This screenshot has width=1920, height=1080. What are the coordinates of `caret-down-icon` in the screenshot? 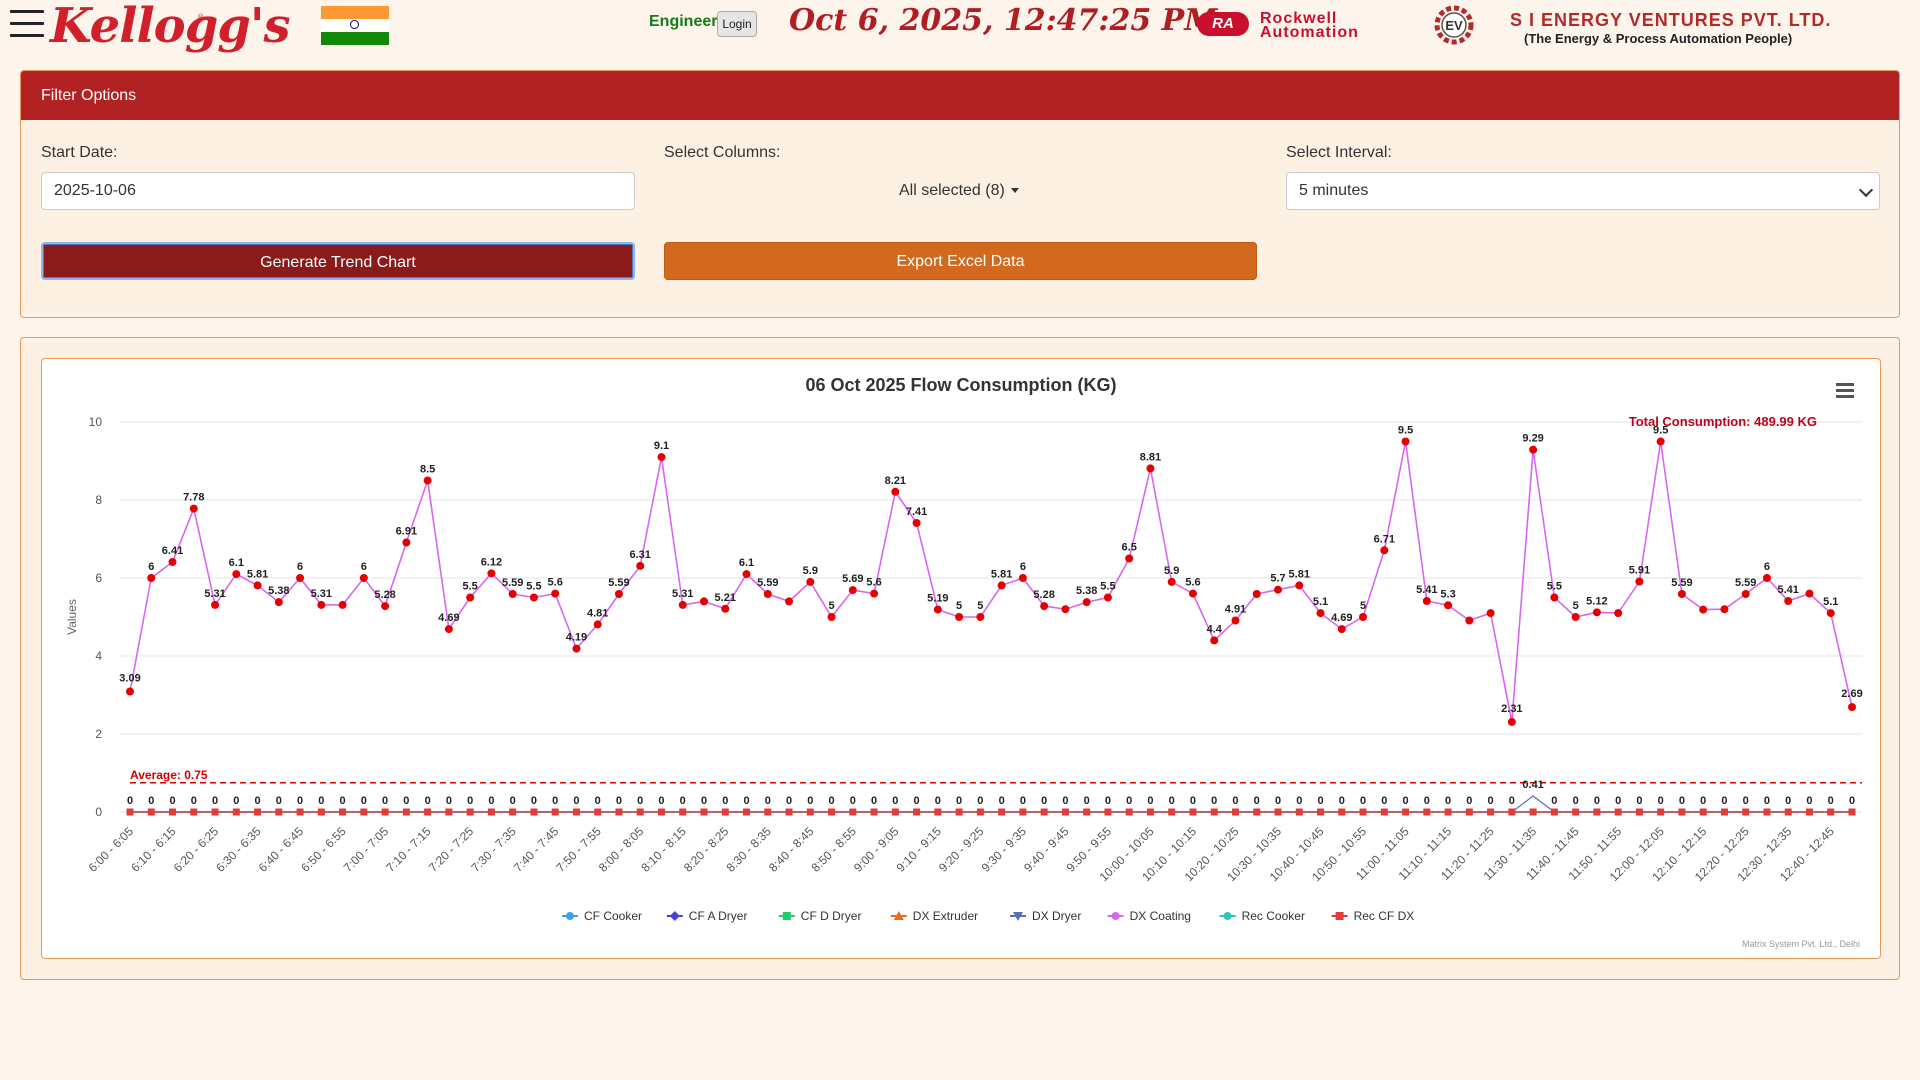 It's located at (1014, 191).